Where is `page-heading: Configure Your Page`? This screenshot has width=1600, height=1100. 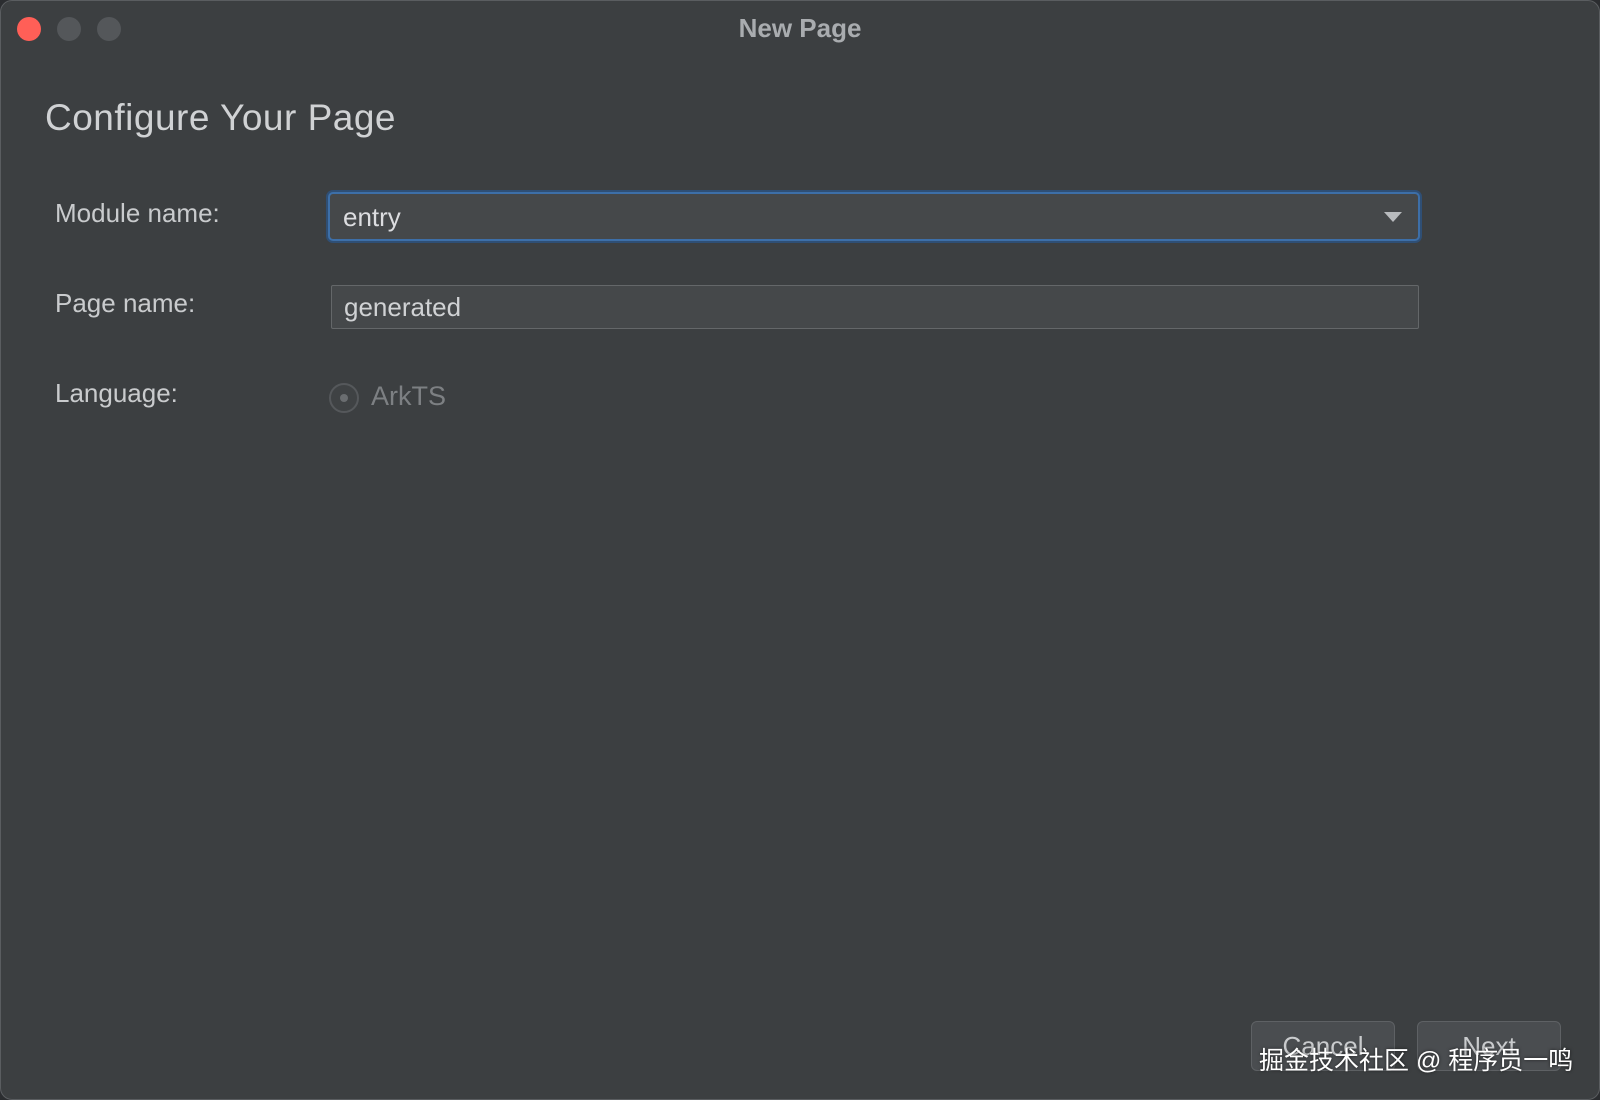 page-heading: Configure Your Page is located at coordinates (220, 117).